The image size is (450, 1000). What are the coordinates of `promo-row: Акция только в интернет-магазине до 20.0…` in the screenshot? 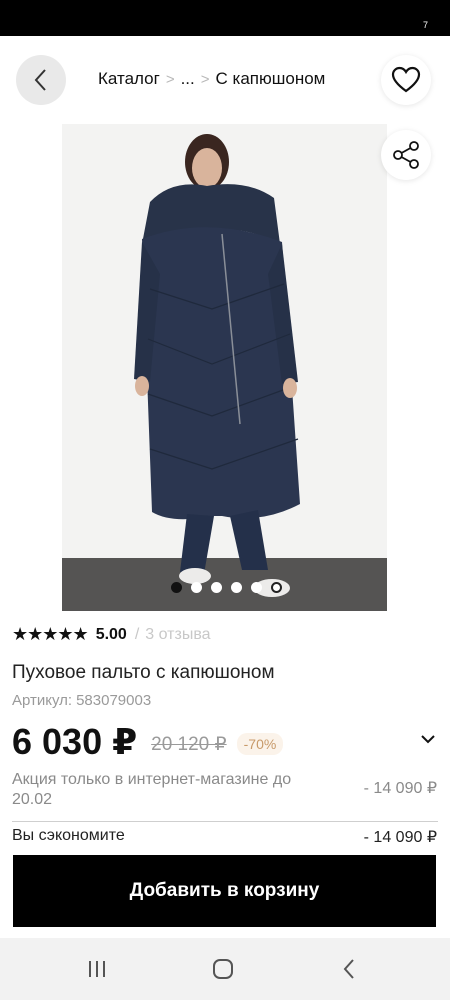 It's located at (225, 790).